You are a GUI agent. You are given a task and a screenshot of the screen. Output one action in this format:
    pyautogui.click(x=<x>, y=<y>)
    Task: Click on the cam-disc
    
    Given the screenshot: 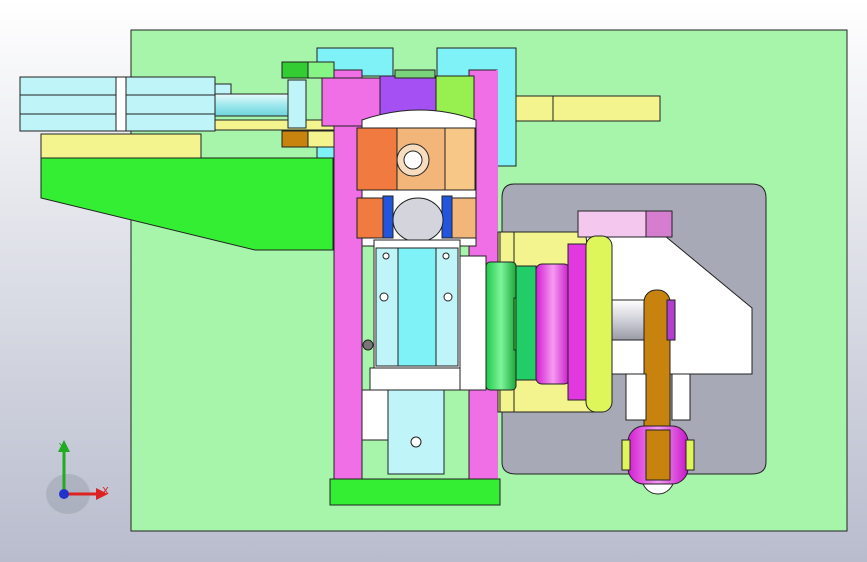 What is the action you would take?
    pyautogui.click(x=599, y=324)
    